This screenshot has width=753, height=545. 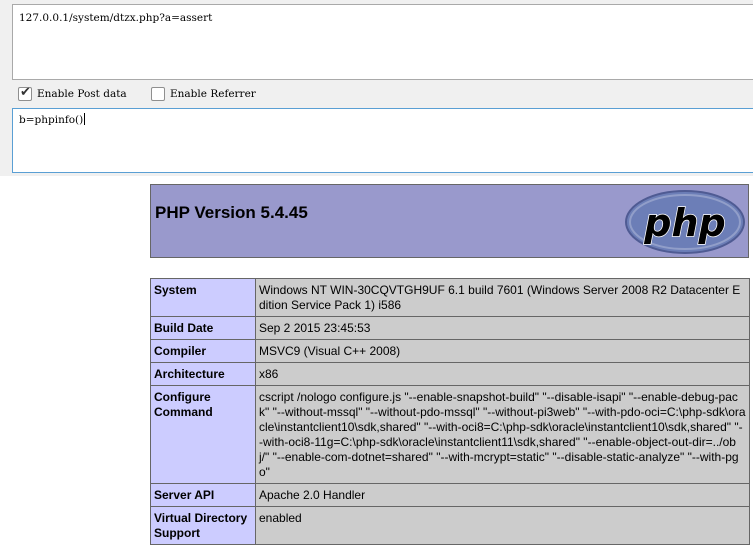 I want to click on table-row: Build Date Sep 2 2015 23:45:53, so click(x=450, y=328).